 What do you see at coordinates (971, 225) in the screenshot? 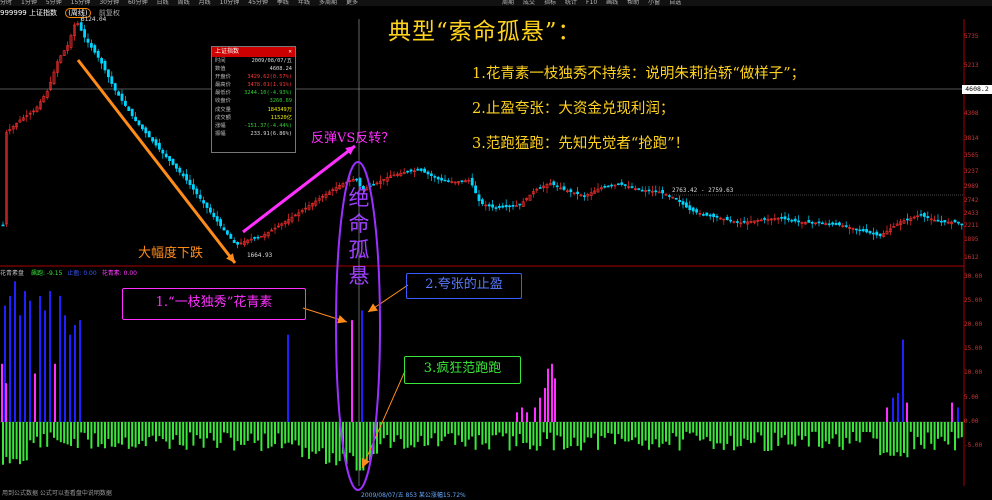
I see `price-tick: 2211` at bounding box center [971, 225].